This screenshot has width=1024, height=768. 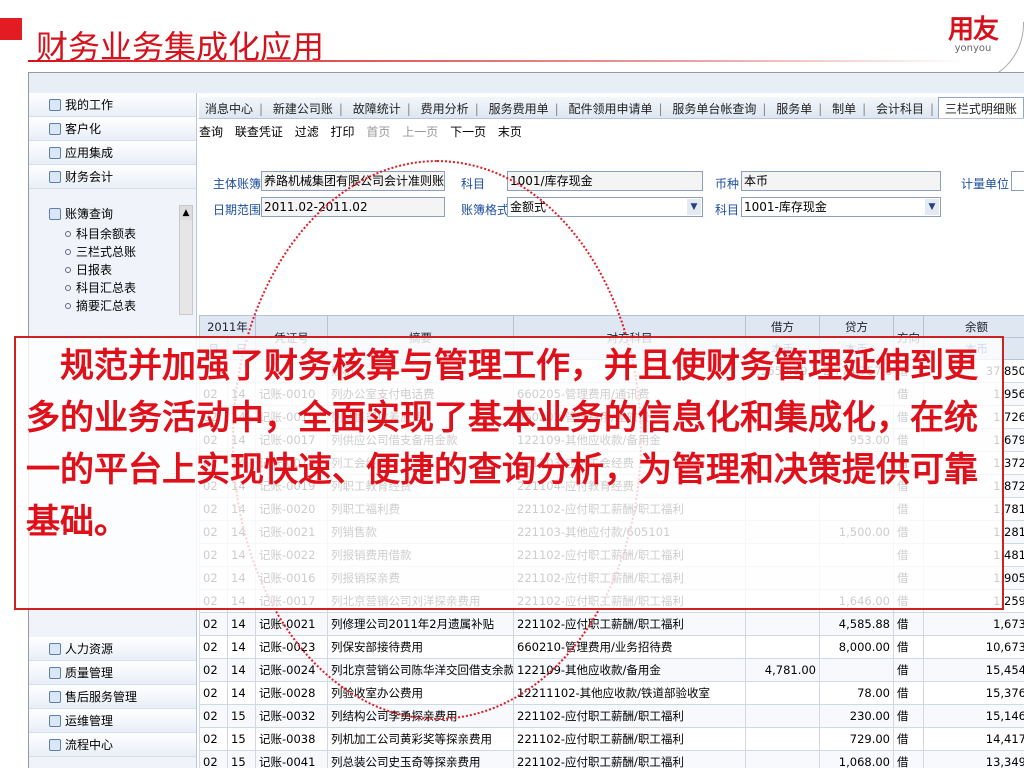 What do you see at coordinates (841, 207) in the screenshot?
I see `subject2-select: 1001-库存现金 ▼` at bounding box center [841, 207].